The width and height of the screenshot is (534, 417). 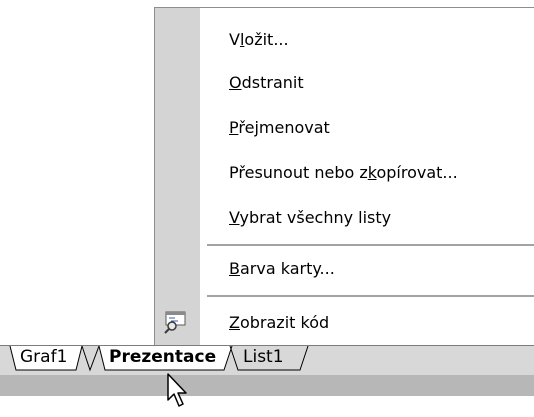 I want to click on menu-item-select-all-sheets: Vybrat všechny listy, so click(x=344, y=218).